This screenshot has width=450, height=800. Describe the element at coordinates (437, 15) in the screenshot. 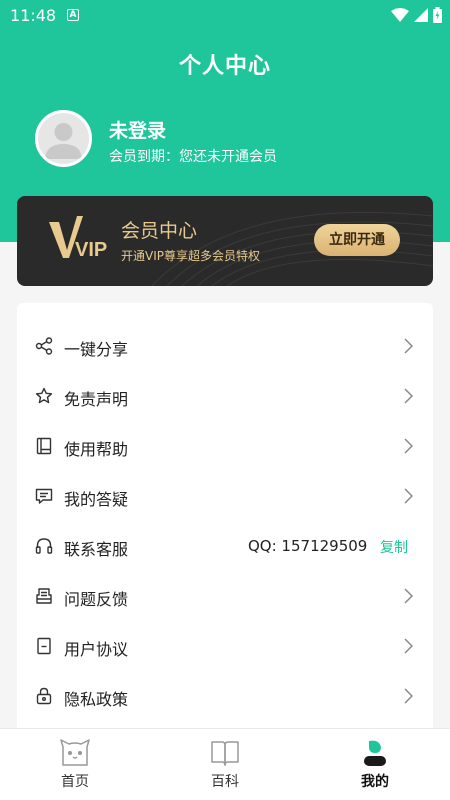

I see `battery-icon` at that location.